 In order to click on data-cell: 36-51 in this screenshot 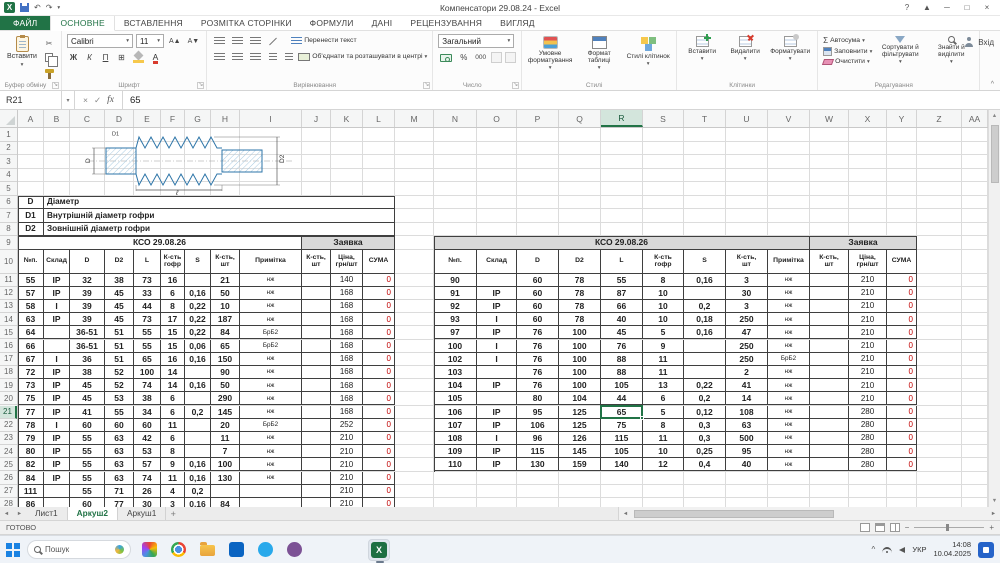, I will do `click(87, 346)`.